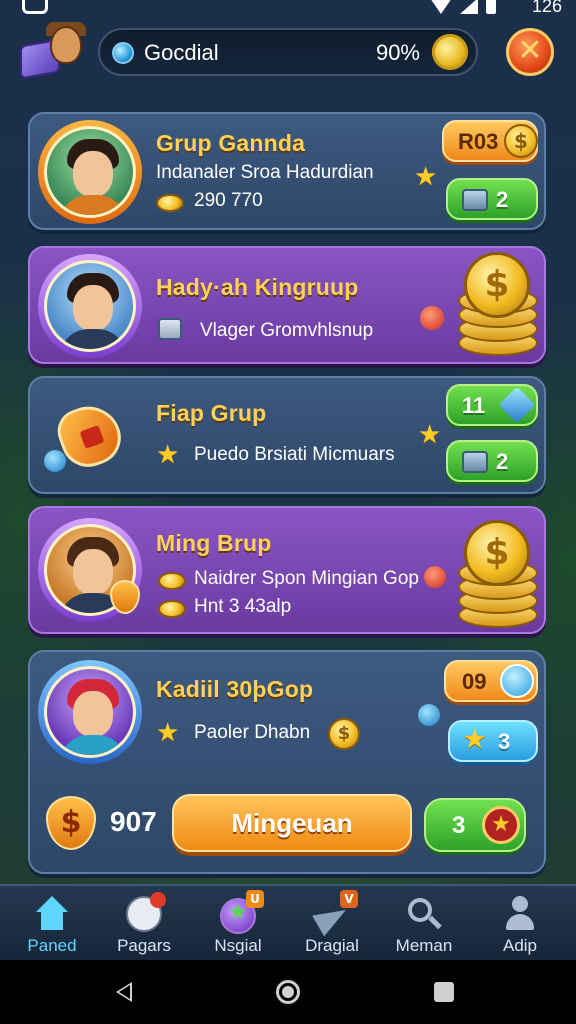 This screenshot has width=576, height=1024. I want to click on system-nav-bar, so click(288, 992).